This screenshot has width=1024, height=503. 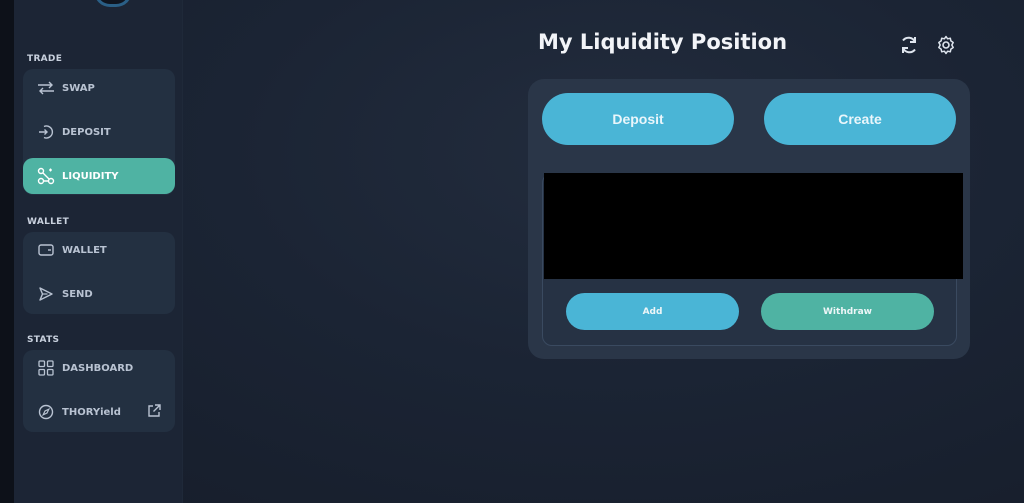 I want to click on wallet-group: WALLET SEND, so click(x=99, y=273).